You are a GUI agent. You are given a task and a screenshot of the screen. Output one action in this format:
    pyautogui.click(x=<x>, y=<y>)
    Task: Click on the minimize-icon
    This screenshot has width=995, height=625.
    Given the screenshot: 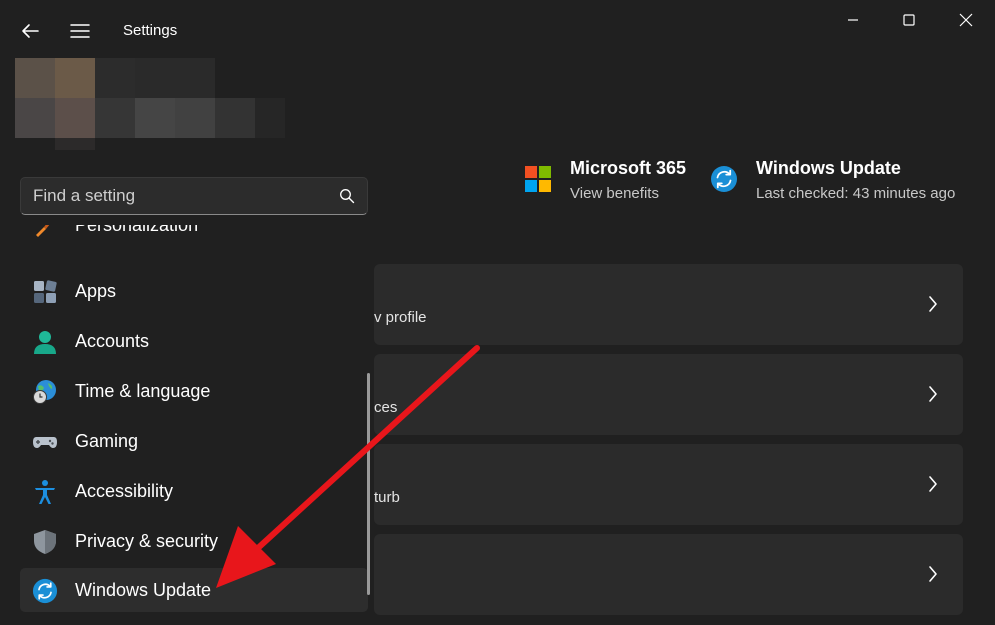 What is the action you would take?
    pyautogui.click(x=853, y=20)
    